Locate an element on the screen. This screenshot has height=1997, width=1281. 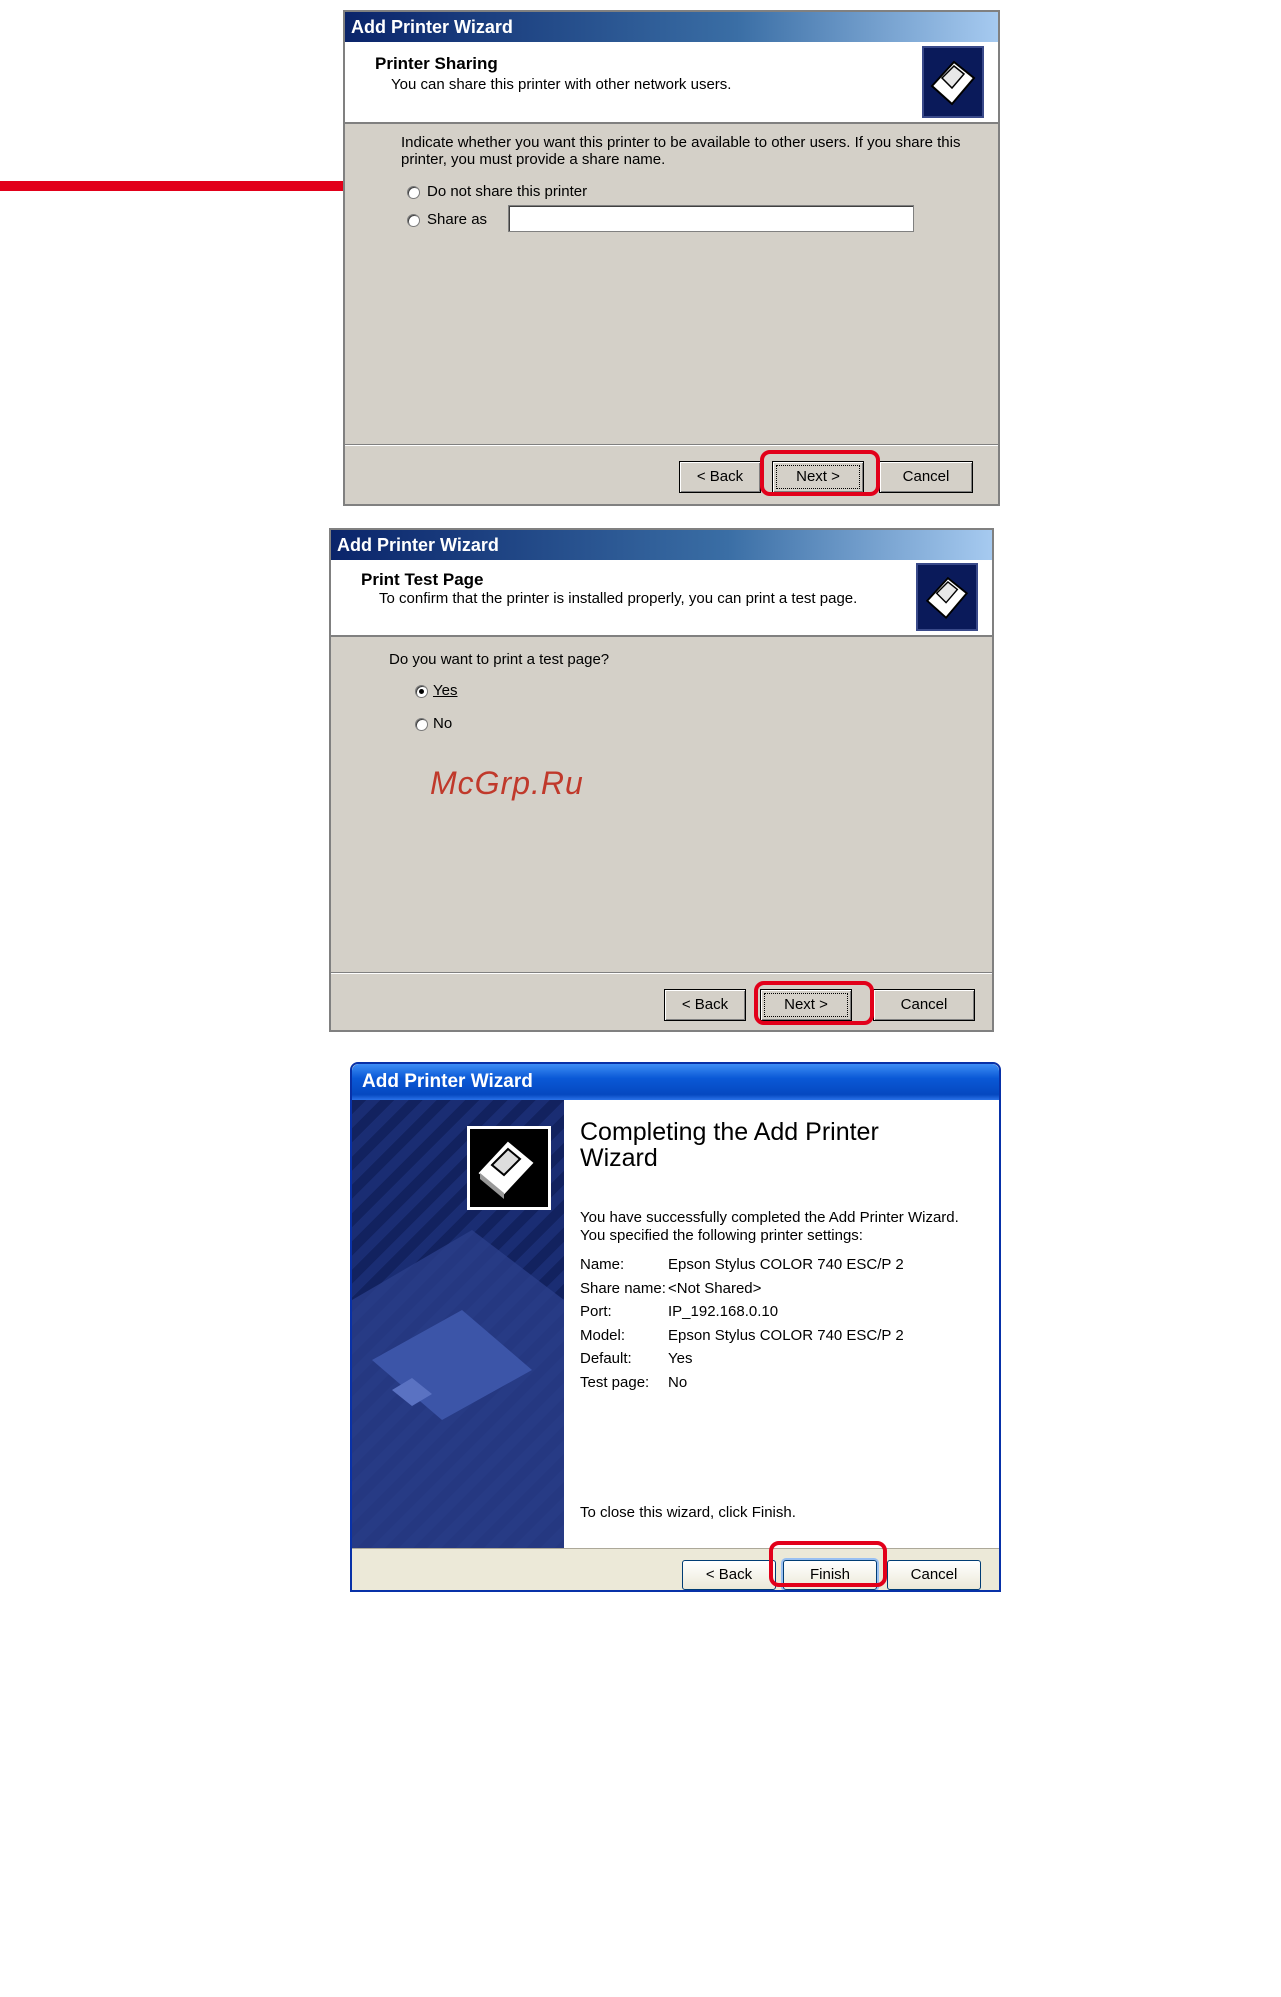
completion-heading-1: Completing the Add Printer is located at coordinates (729, 1132).